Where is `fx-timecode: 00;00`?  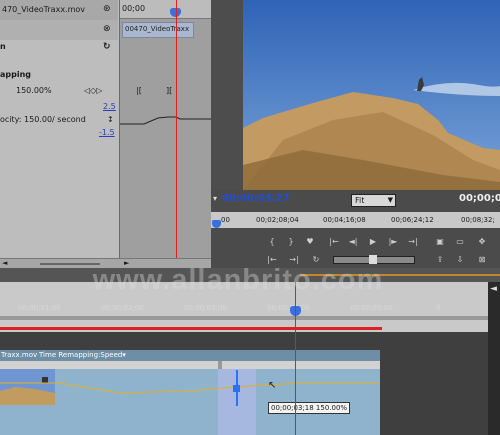 fx-timecode: 00;00 is located at coordinates (134, 8).